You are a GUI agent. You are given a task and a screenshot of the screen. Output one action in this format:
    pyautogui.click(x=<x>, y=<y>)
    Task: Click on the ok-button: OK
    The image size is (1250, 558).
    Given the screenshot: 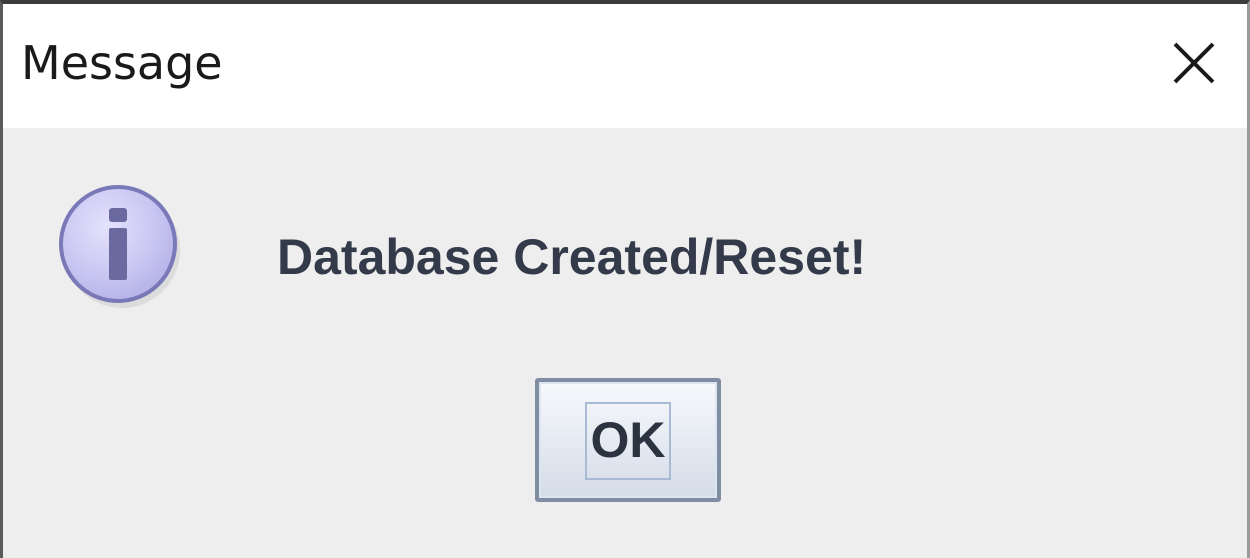 What is the action you would take?
    pyautogui.click(x=628, y=440)
    